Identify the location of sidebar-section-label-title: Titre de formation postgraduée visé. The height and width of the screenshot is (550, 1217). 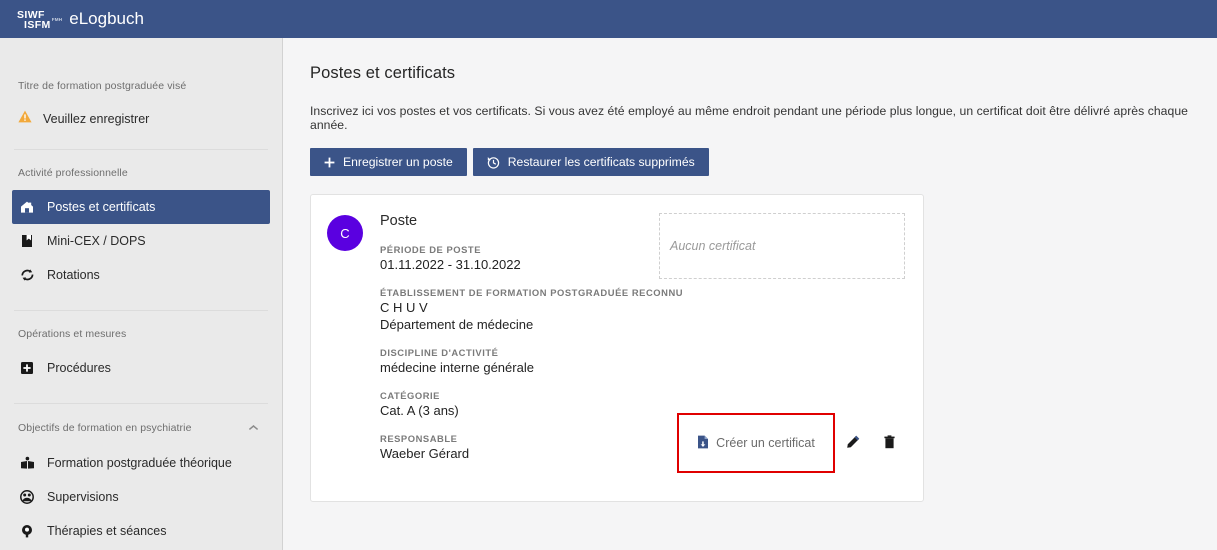
(102, 86).